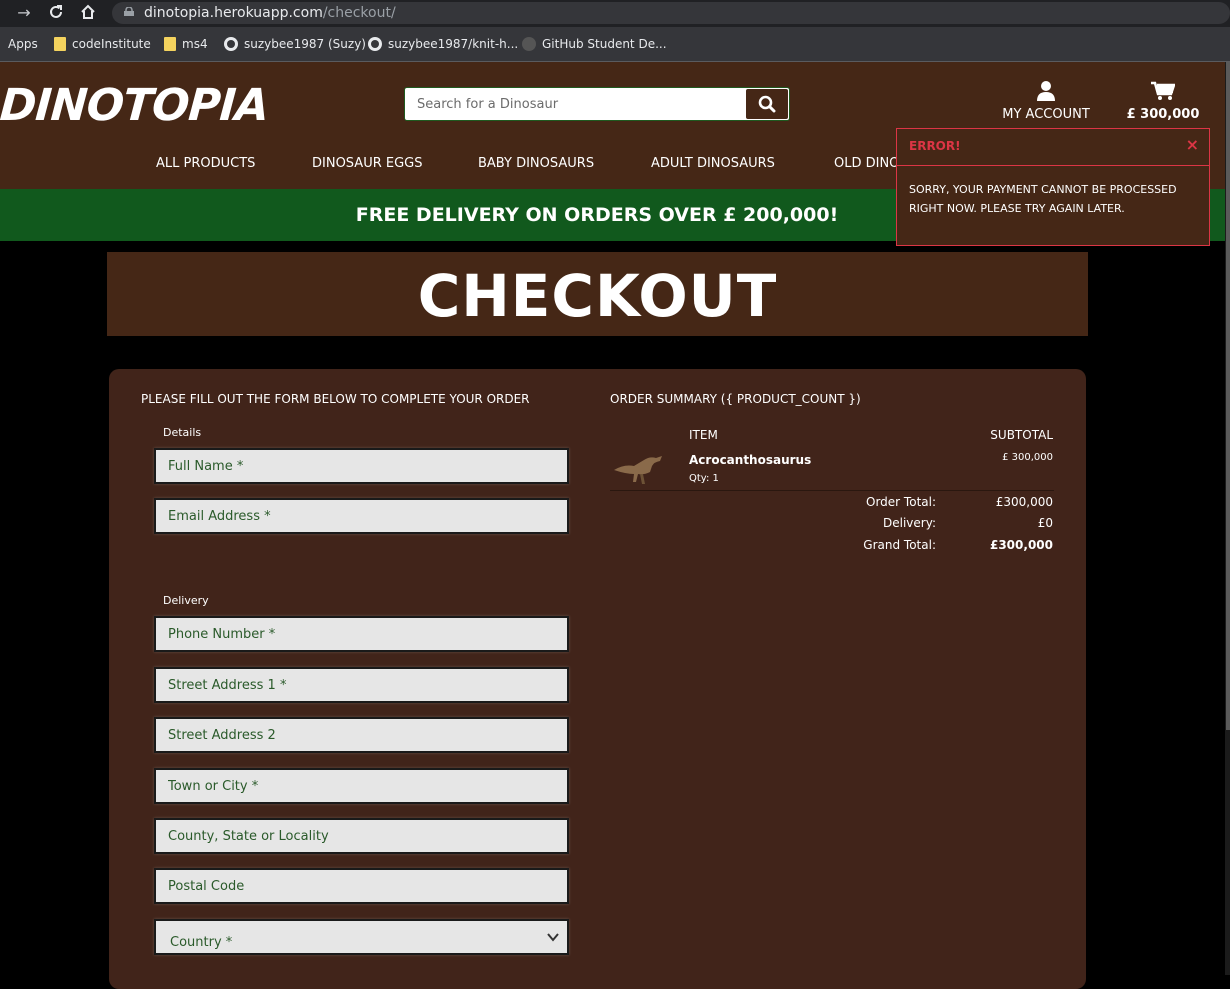 This screenshot has height=989, width=1230. What do you see at coordinates (205, 163) in the screenshot?
I see `nav-all-products: ALL PRODUCTS` at bounding box center [205, 163].